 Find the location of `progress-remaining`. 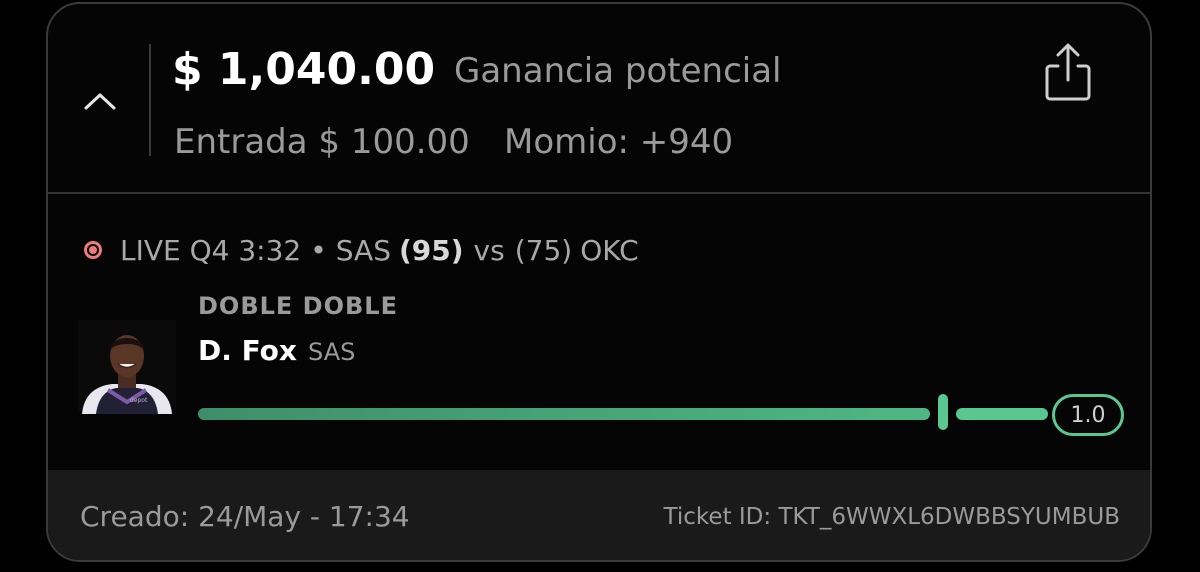

progress-remaining is located at coordinates (1002, 414).